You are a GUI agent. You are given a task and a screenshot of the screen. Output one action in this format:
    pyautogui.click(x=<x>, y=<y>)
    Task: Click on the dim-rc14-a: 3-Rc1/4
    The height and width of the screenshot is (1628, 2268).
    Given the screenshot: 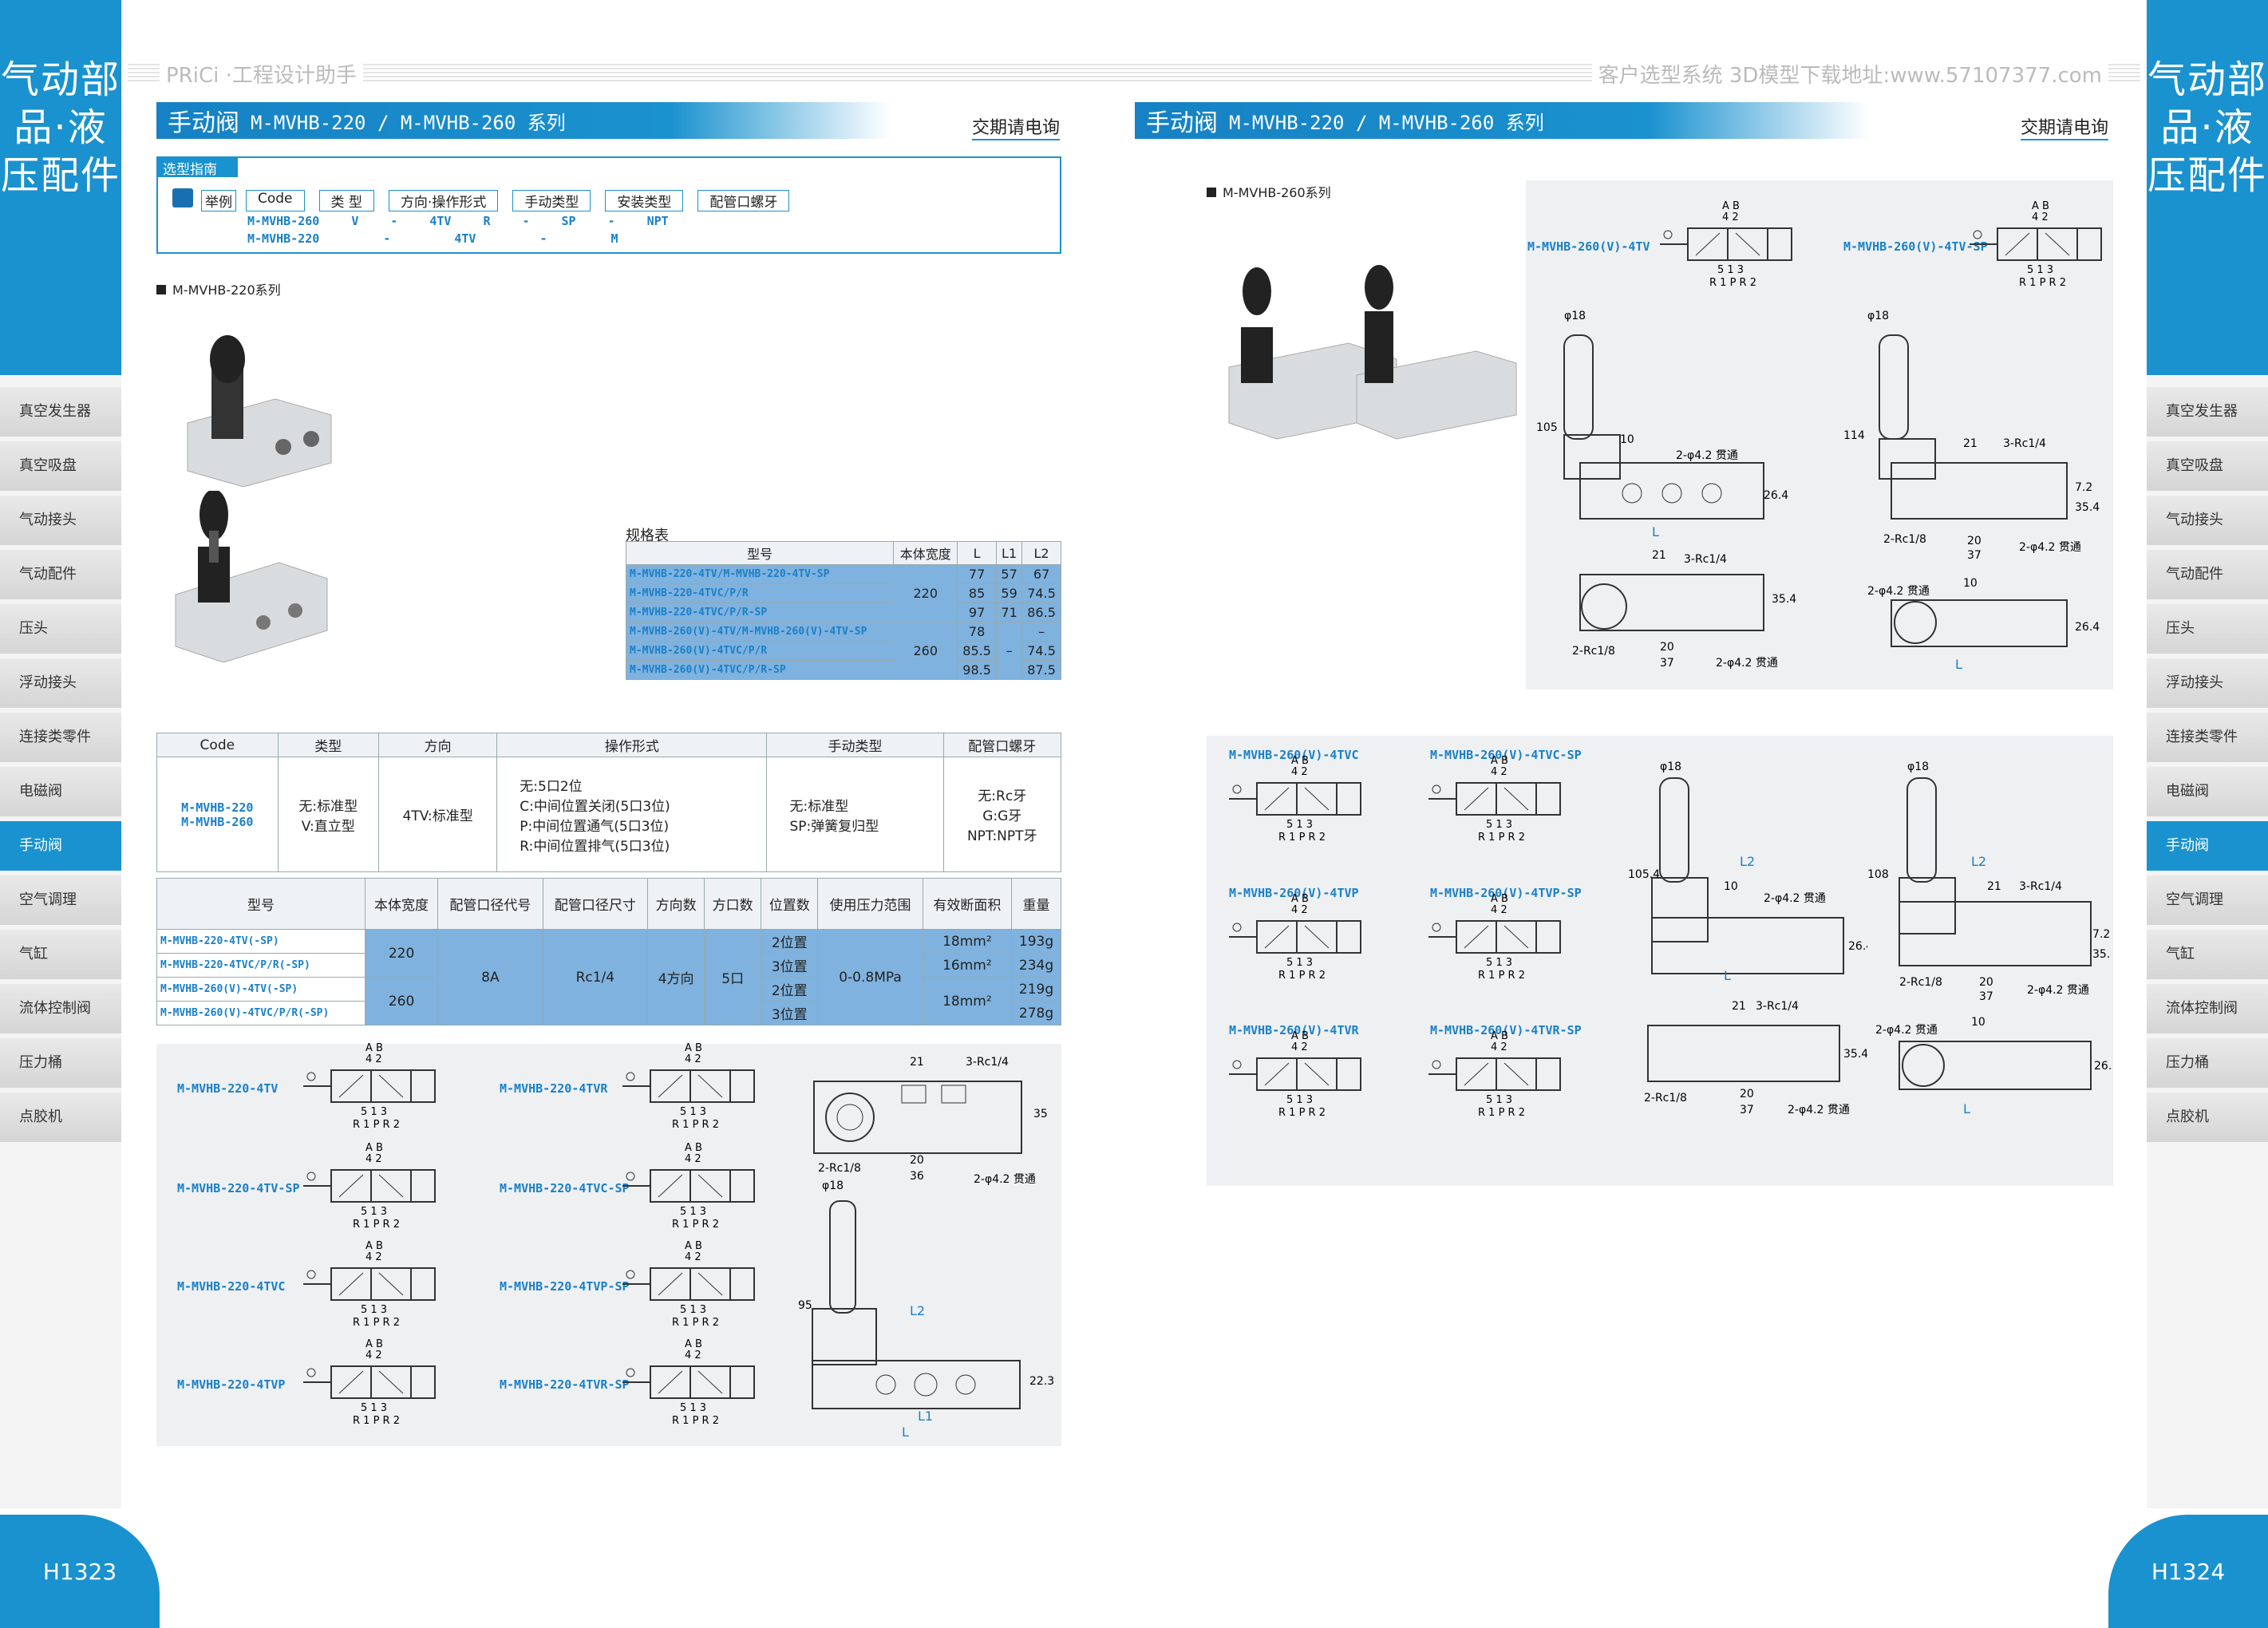 What is the action you would take?
    pyautogui.click(x=1705, y=560)
    